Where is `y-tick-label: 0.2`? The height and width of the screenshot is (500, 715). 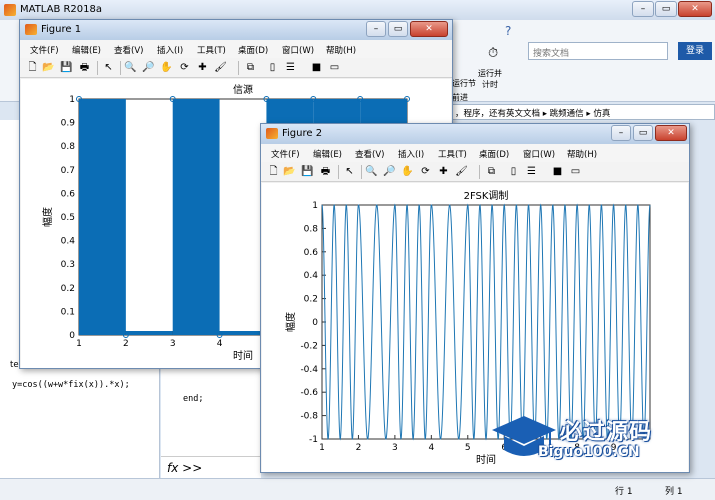 y-tick-label: 0.2 is located at coordinates (311, 300).